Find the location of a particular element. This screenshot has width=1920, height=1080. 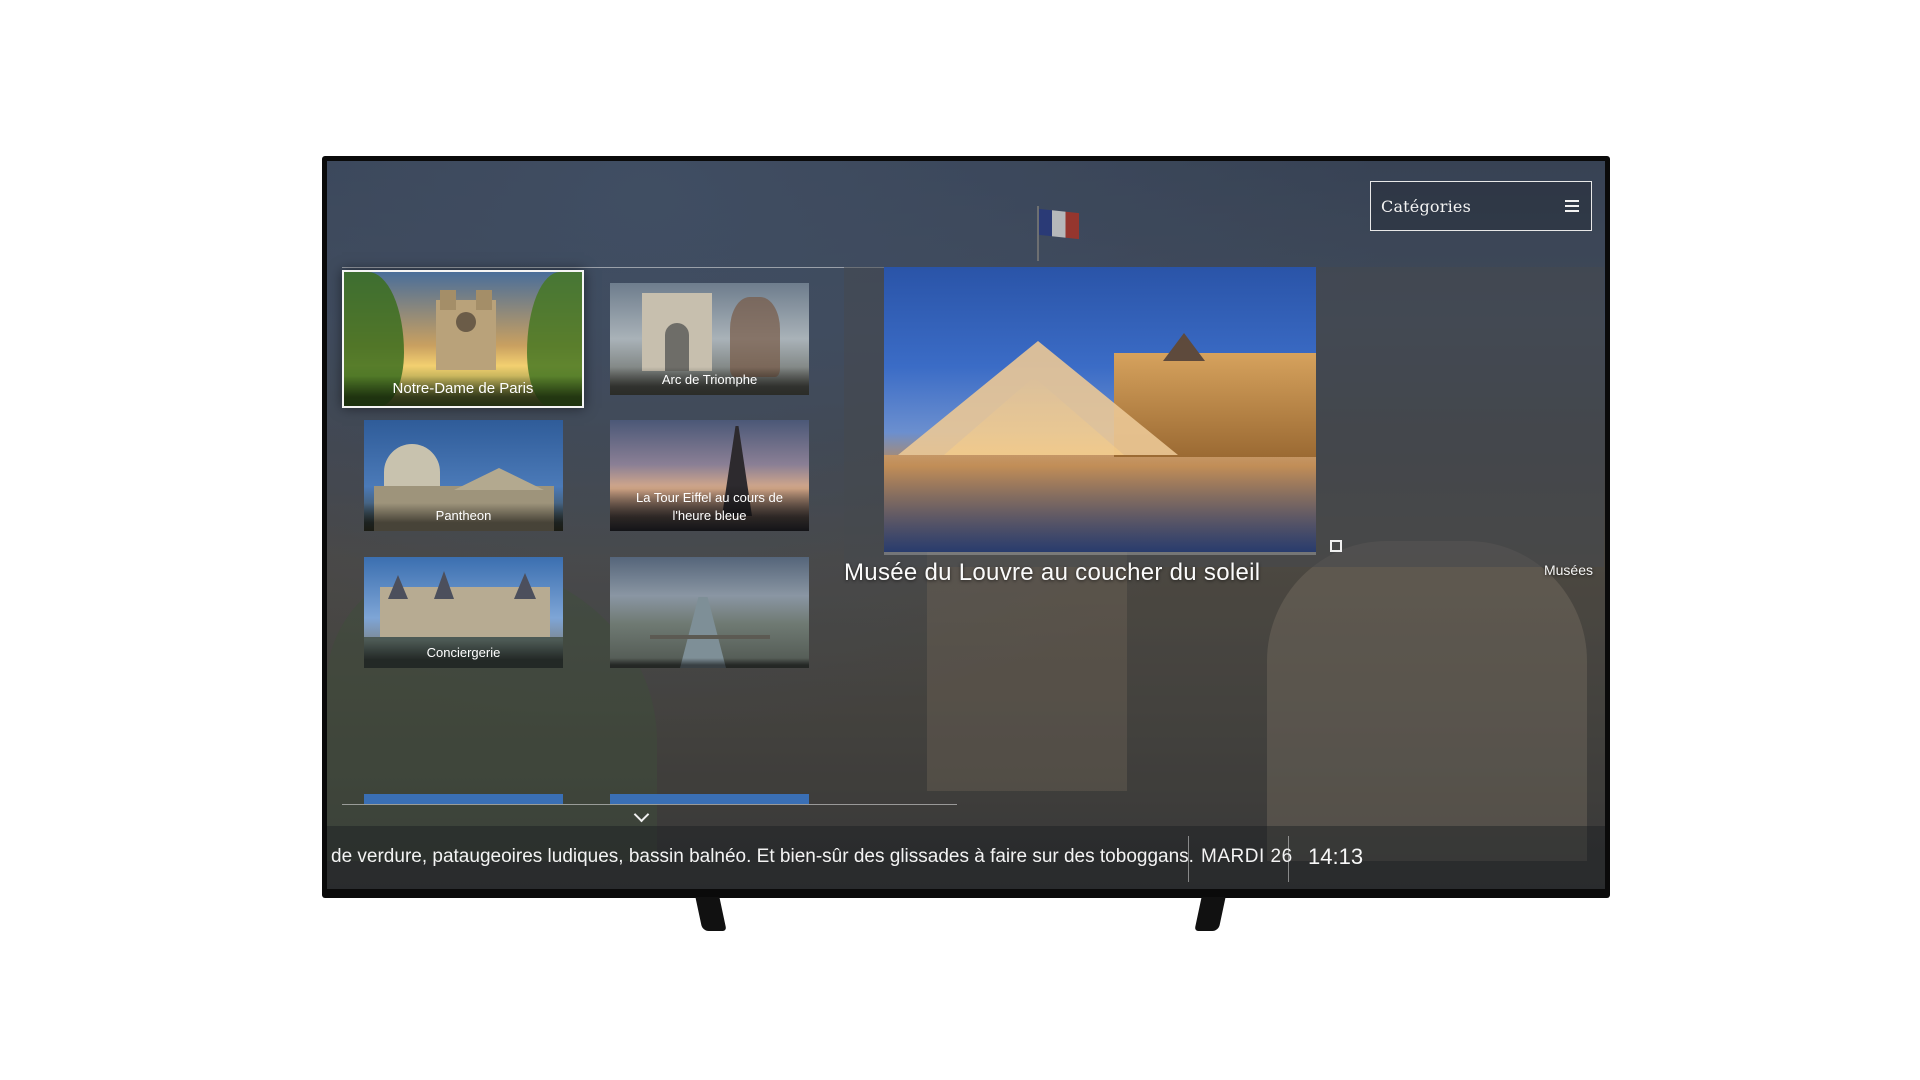

tile-arc-de-triomphe: Arc de Triomphe is located at coordinates (709, 339).